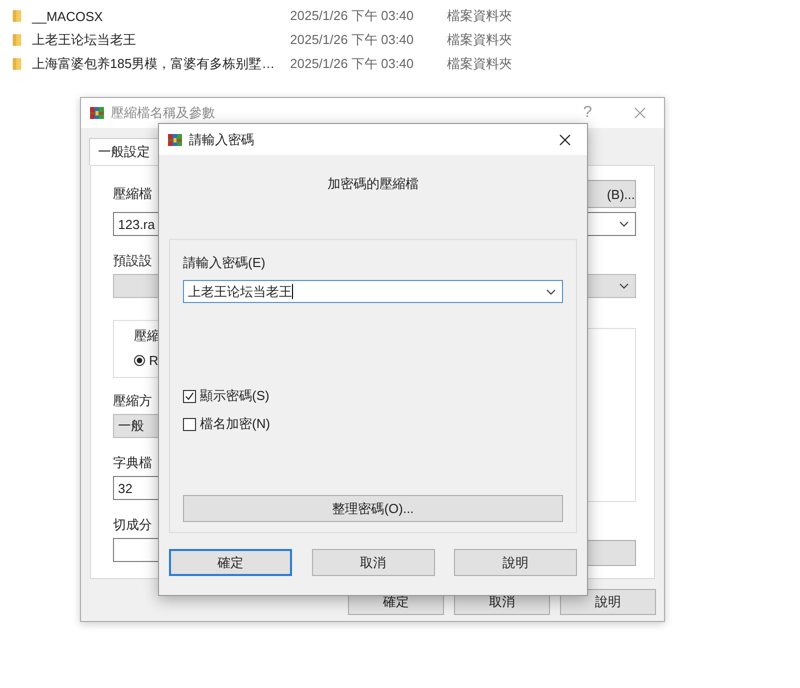 Image resolution: width=800 pixels, height=688 pixels. I want to click on checkbox-label: 檔名加密(N), so click(235, 424).